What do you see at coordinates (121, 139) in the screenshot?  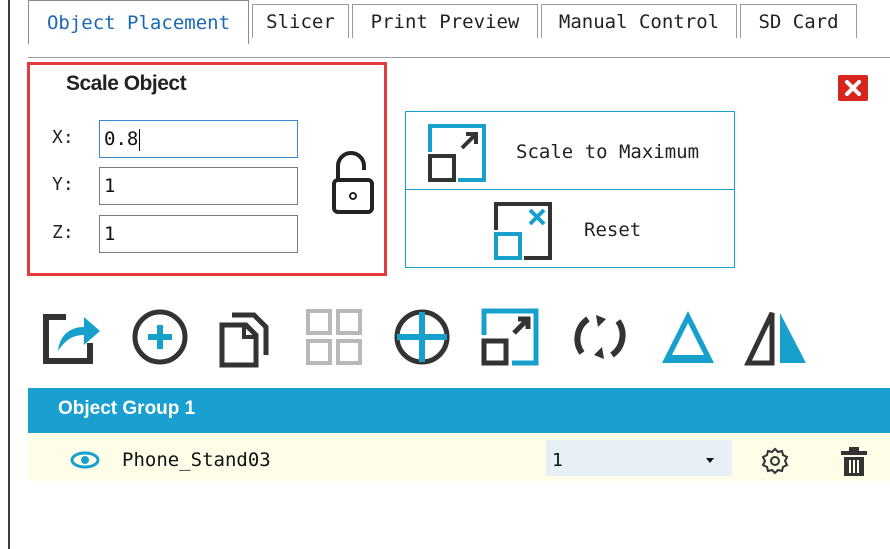 I see `x-scale-value: 0.8` at bounding box center [121, 139].